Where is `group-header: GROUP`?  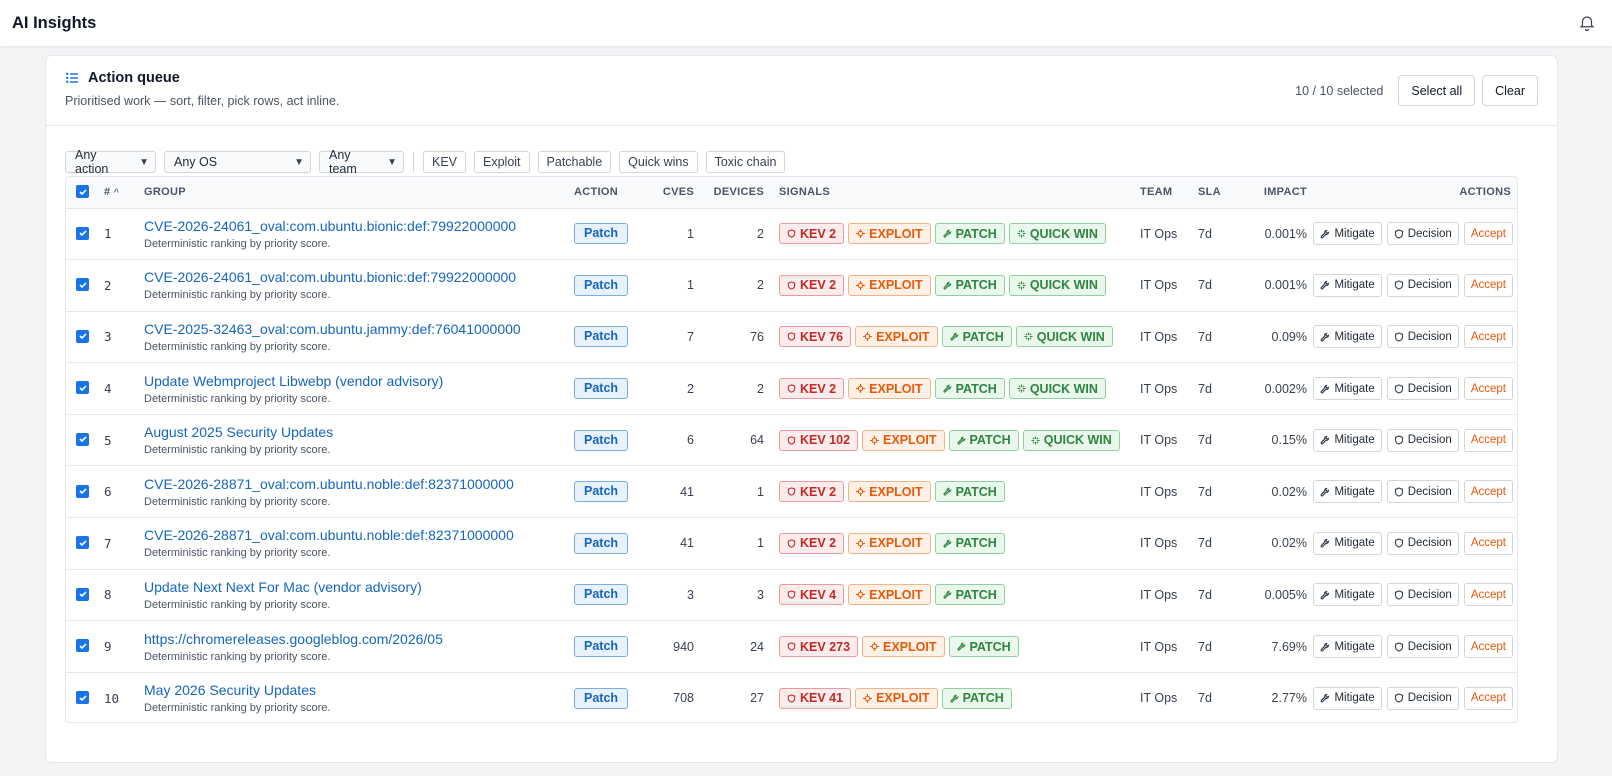
group-header: GROUP is located at coordinates (359, 193).